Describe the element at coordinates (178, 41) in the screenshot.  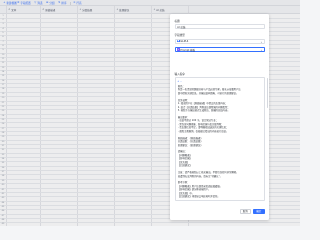
I see `model-icon: ●` at that location.